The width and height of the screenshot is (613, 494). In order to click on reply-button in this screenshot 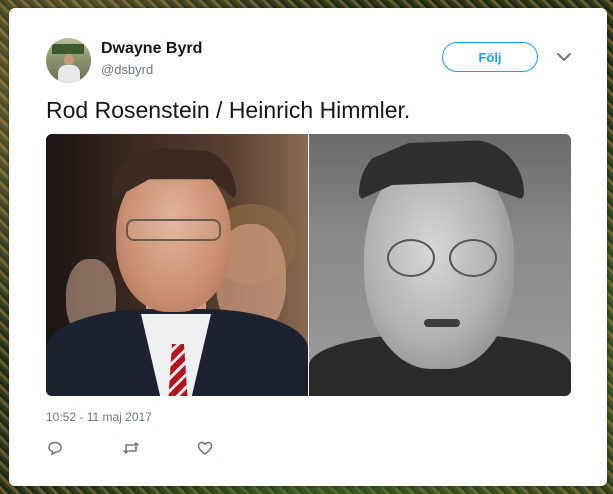, I will do `click(83, 448)`.